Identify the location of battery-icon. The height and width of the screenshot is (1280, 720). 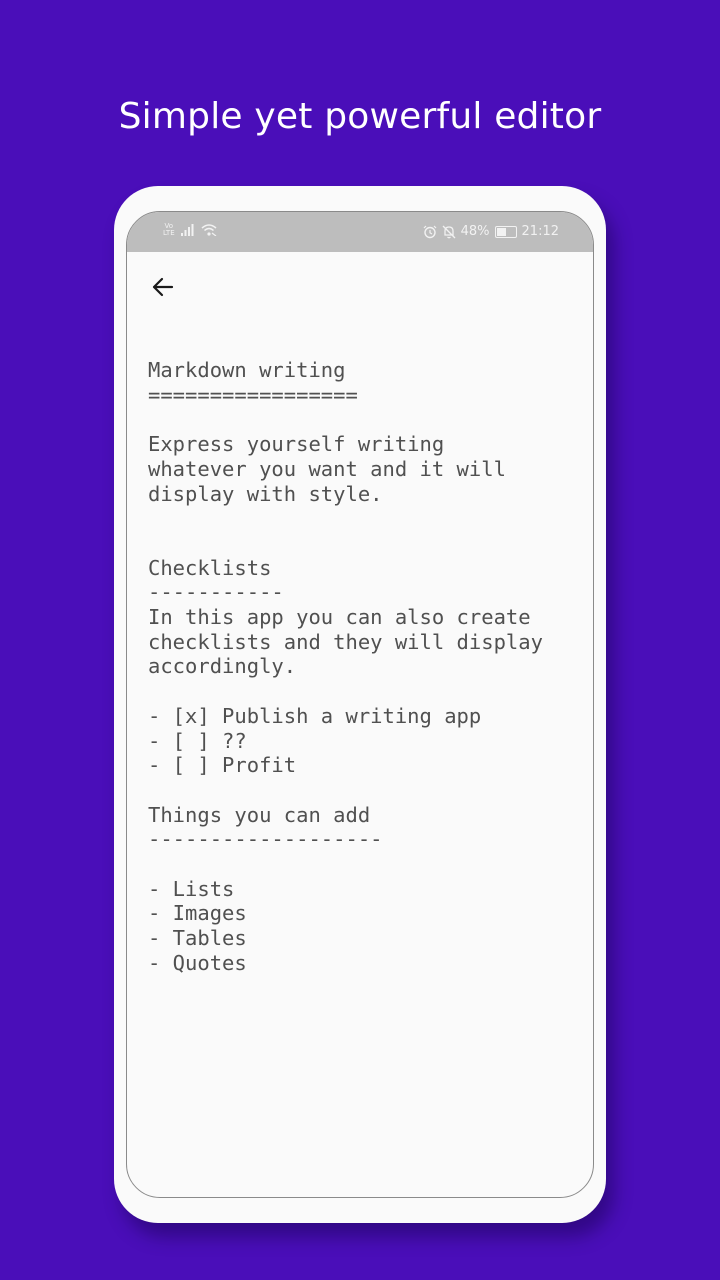
(505, 232).